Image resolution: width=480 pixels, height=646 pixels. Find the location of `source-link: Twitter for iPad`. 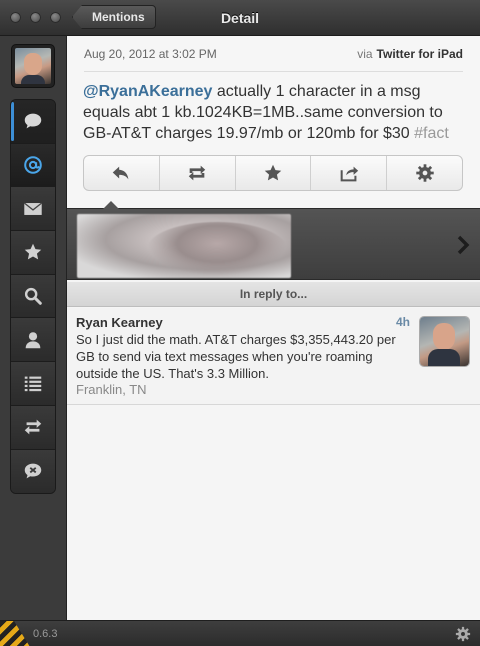

source-link: Twitter for iPad is located at coordinates (420, 54).